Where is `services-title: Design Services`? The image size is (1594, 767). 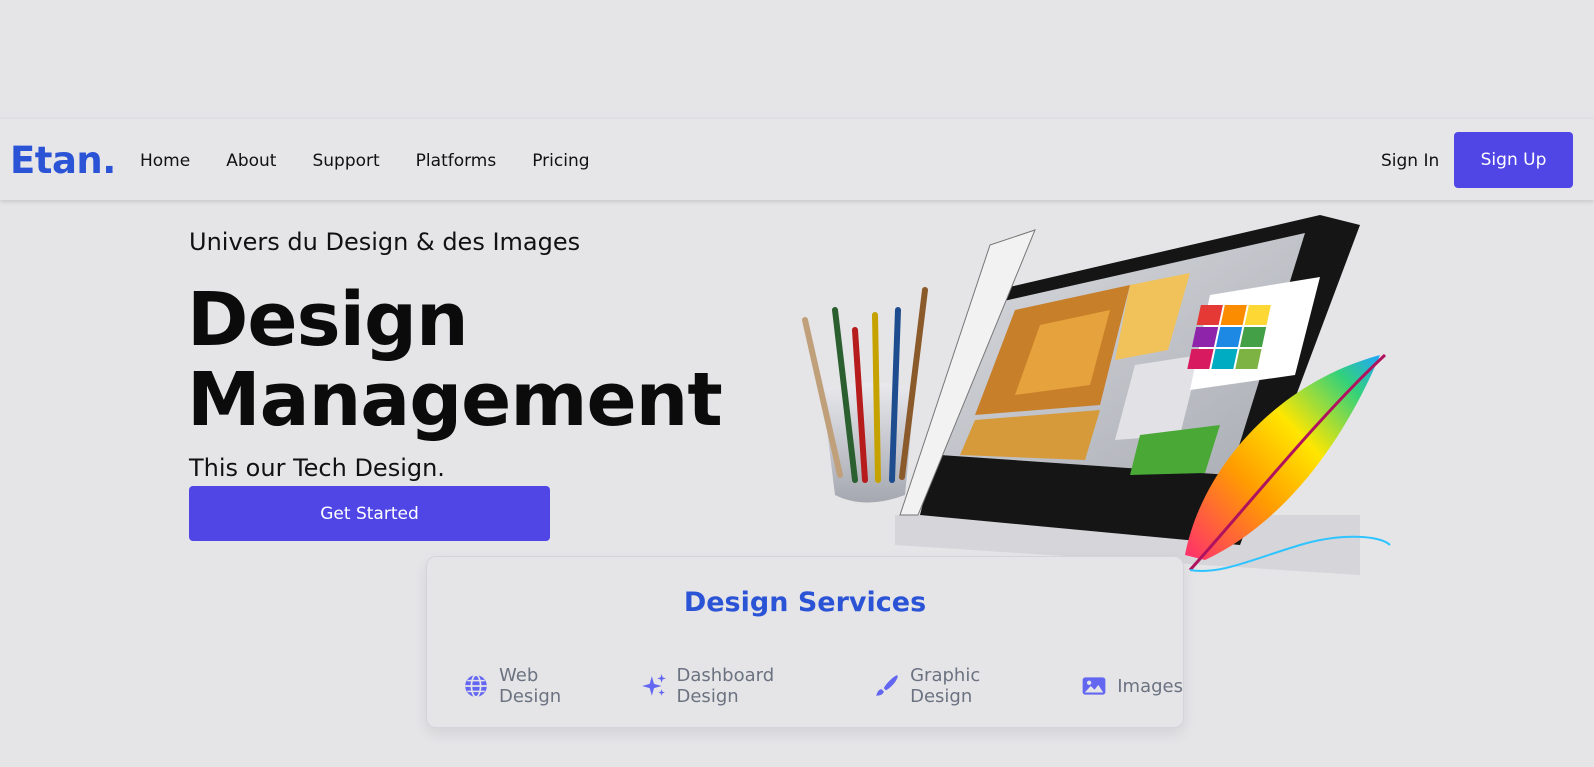 services-title: Design Services is located at coordinates (805, 602).